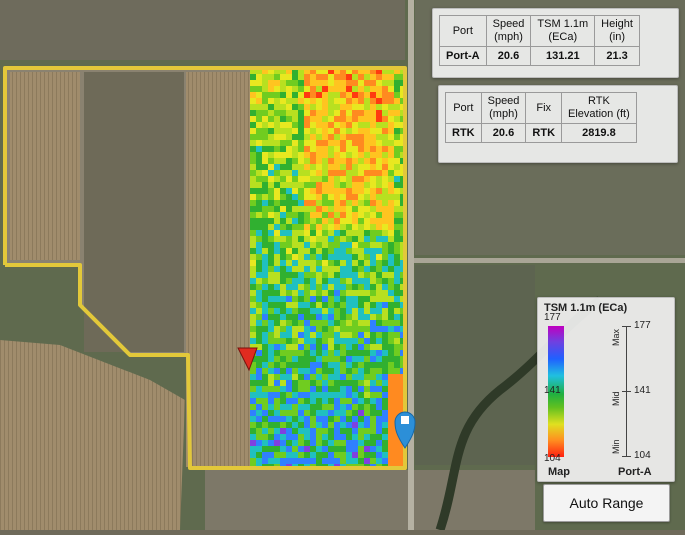 Image resolution: width=685 pixels, height=535 pixels. Describe the element at coordinates (642, 455) in the screenshot. I see `legend-port-min: 104` at that location.